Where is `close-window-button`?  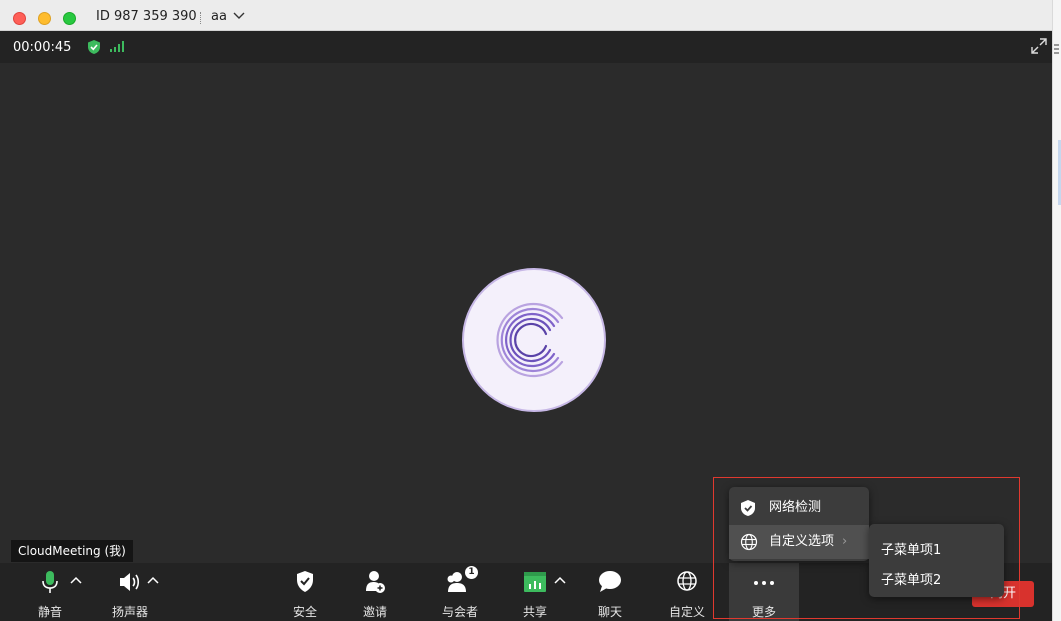 close-window-button is located at coordinates (19, 18).